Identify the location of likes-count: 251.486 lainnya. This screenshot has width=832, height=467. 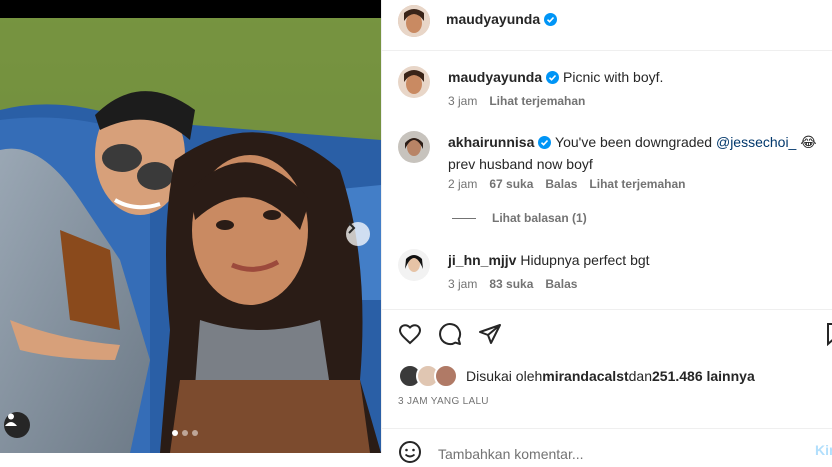
(703, 376).